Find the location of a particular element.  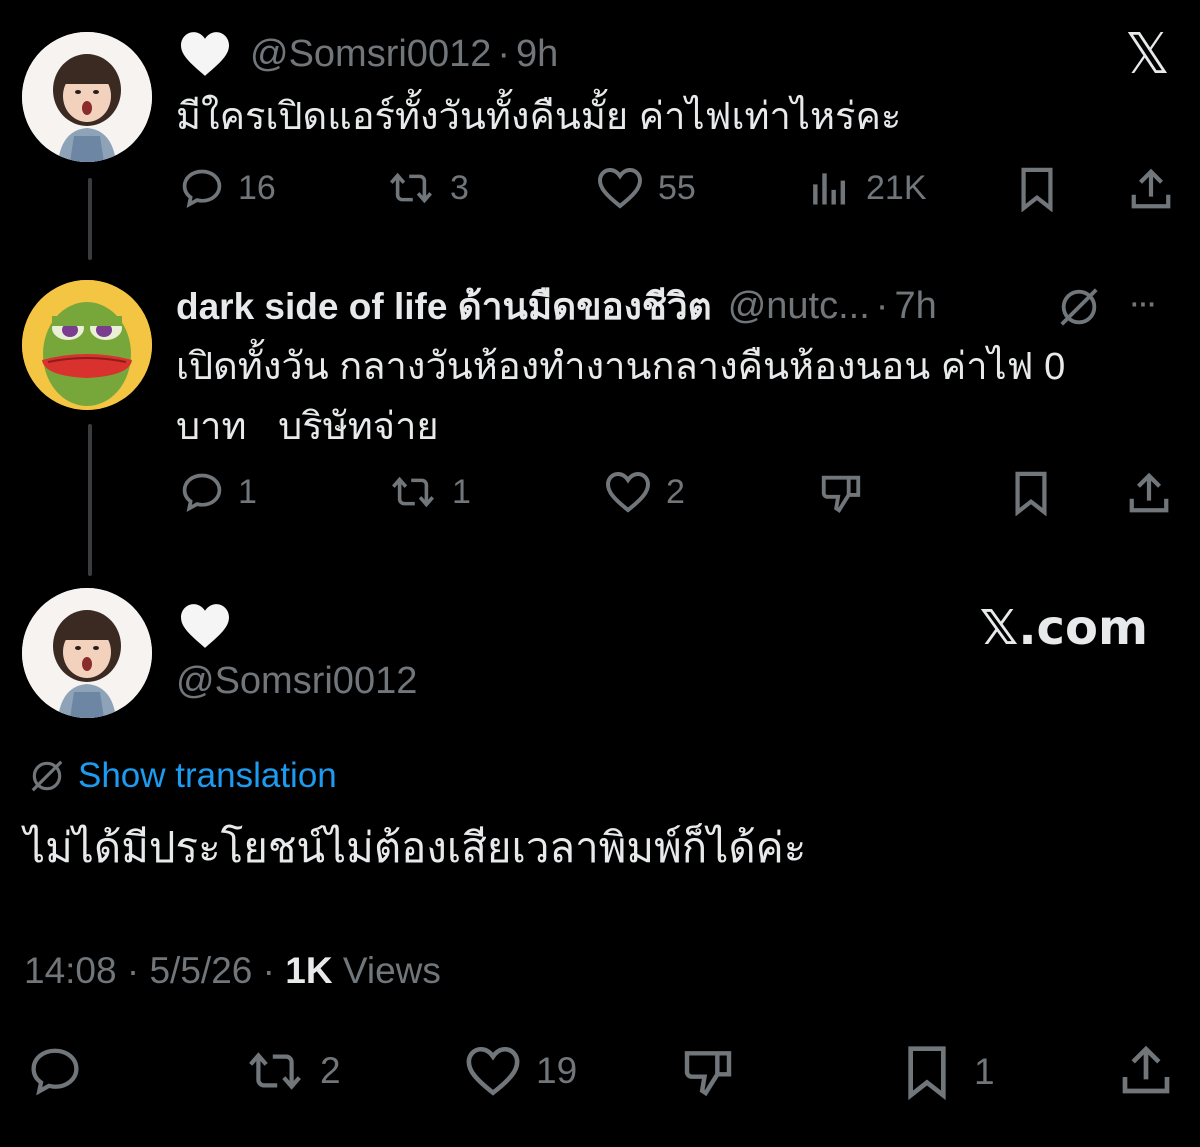

main-views-label: Views is located at coordinates (391, 970).